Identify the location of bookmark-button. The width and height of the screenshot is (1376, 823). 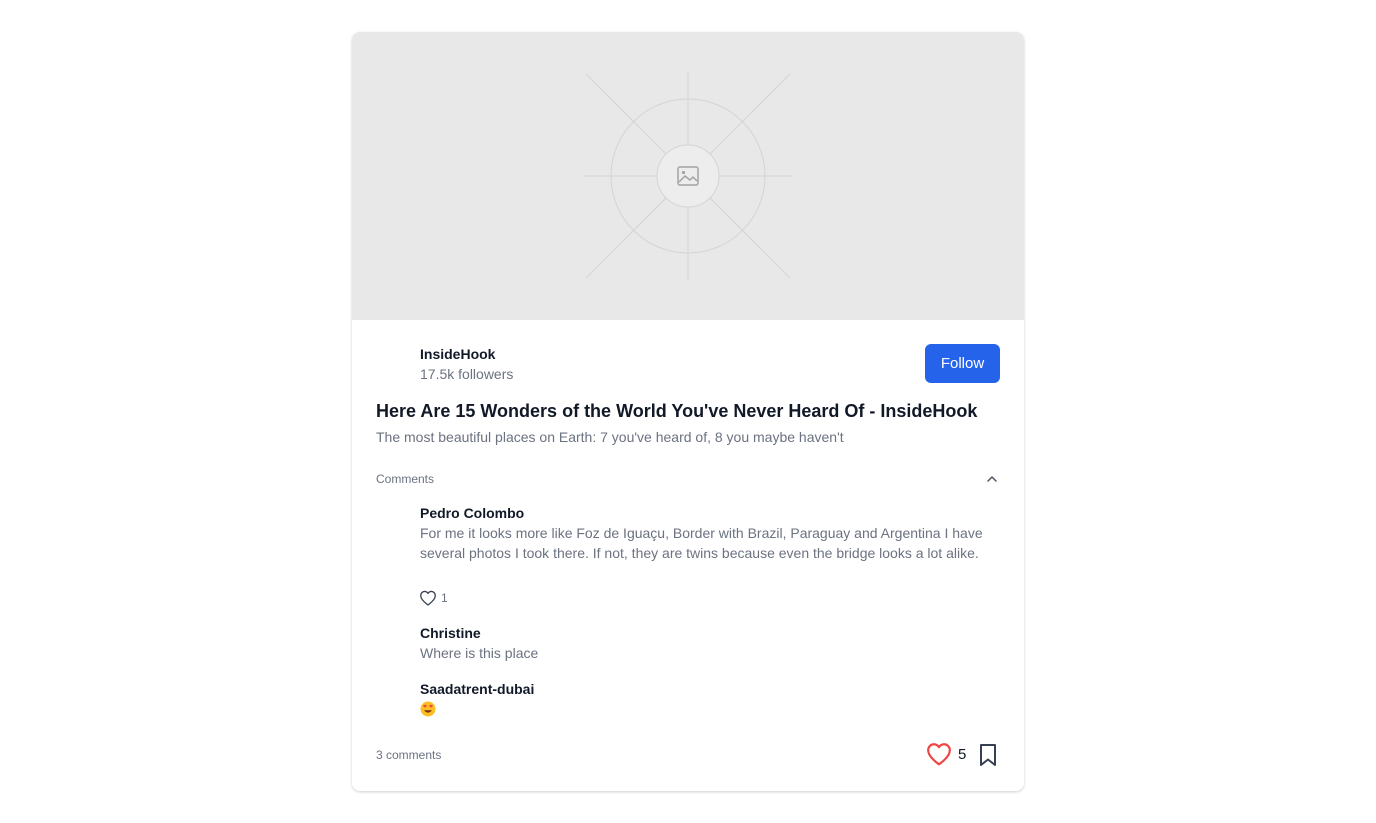
(988, 755).